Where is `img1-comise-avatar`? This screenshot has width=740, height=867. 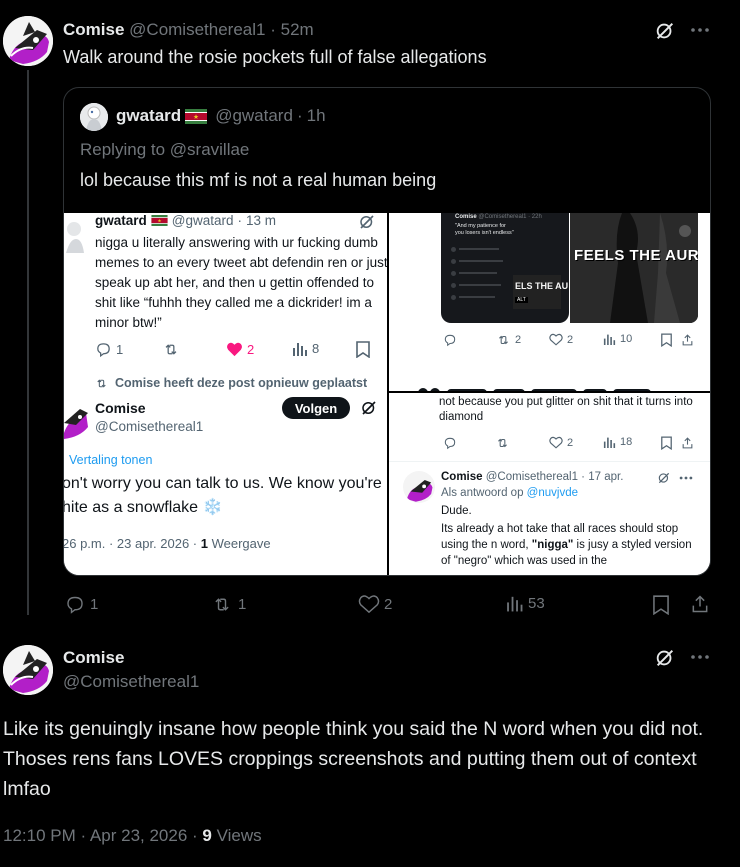 img1-comise-avatar is located at coordinates (77, 418).